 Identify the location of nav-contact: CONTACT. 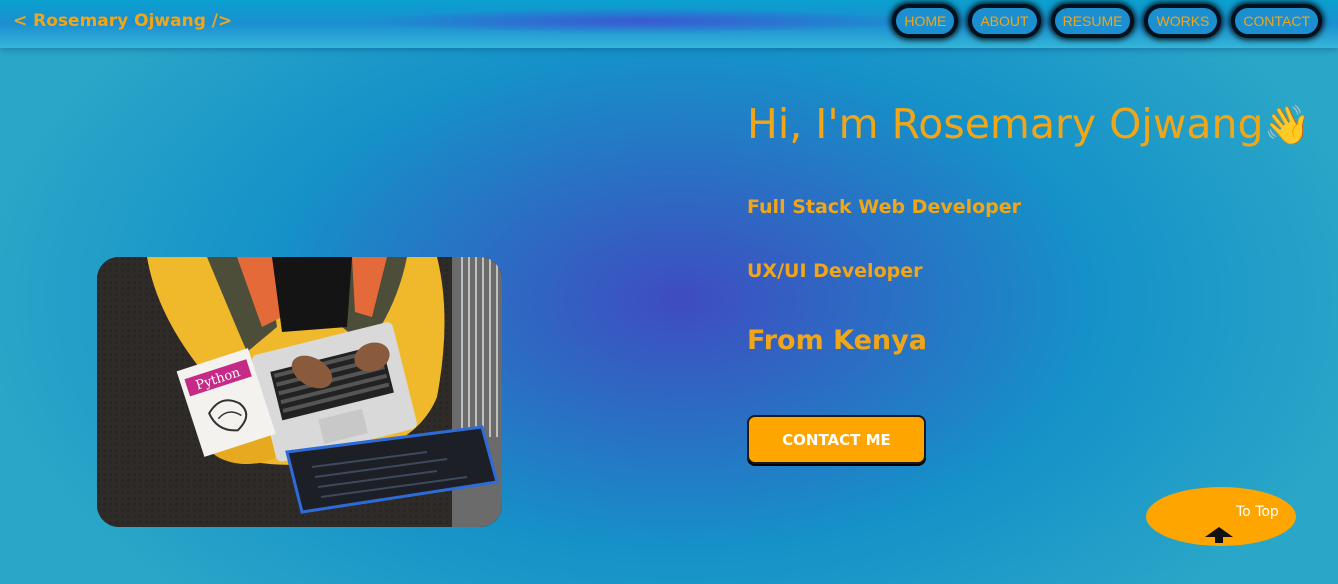
(1276, 21).